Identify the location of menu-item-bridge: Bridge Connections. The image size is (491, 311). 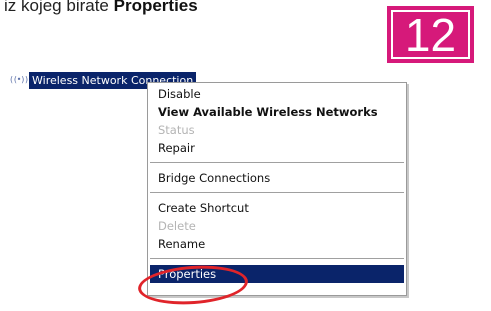
(277, 178).